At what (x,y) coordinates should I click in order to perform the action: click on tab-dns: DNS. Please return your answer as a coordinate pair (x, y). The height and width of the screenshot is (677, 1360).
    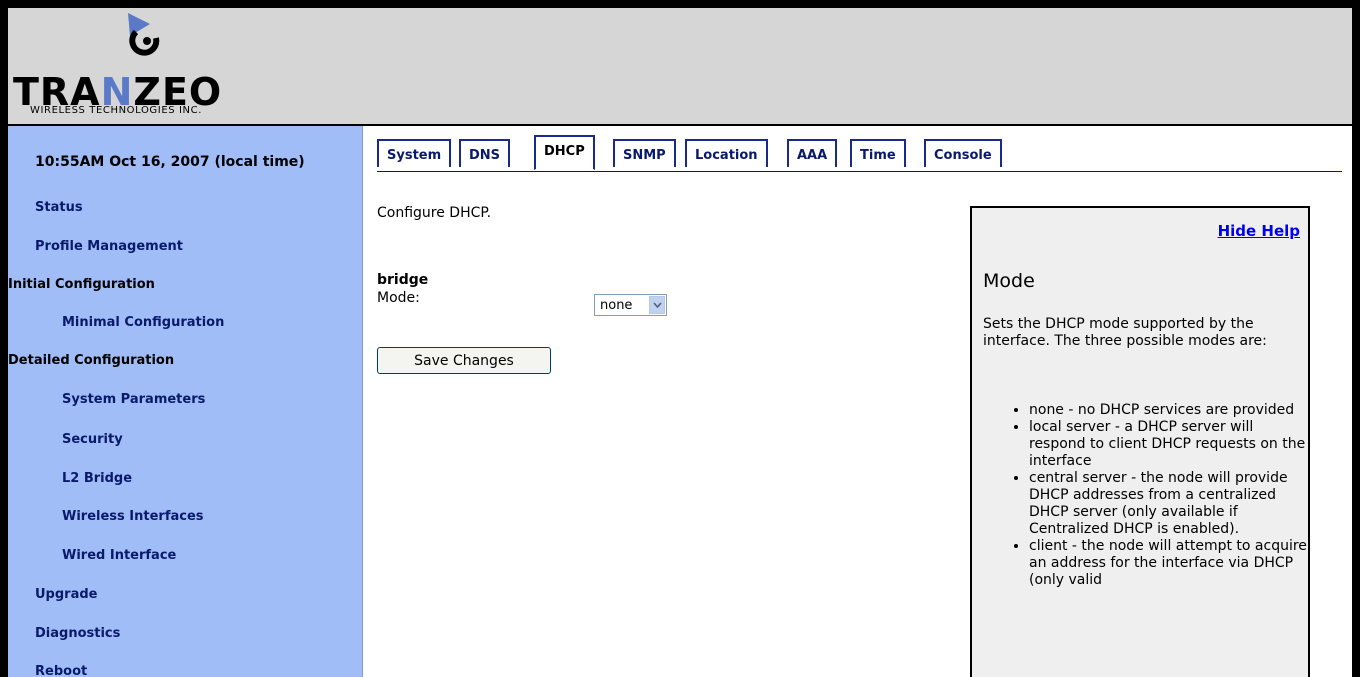
    Looking at the image, I should click on (485, 153).